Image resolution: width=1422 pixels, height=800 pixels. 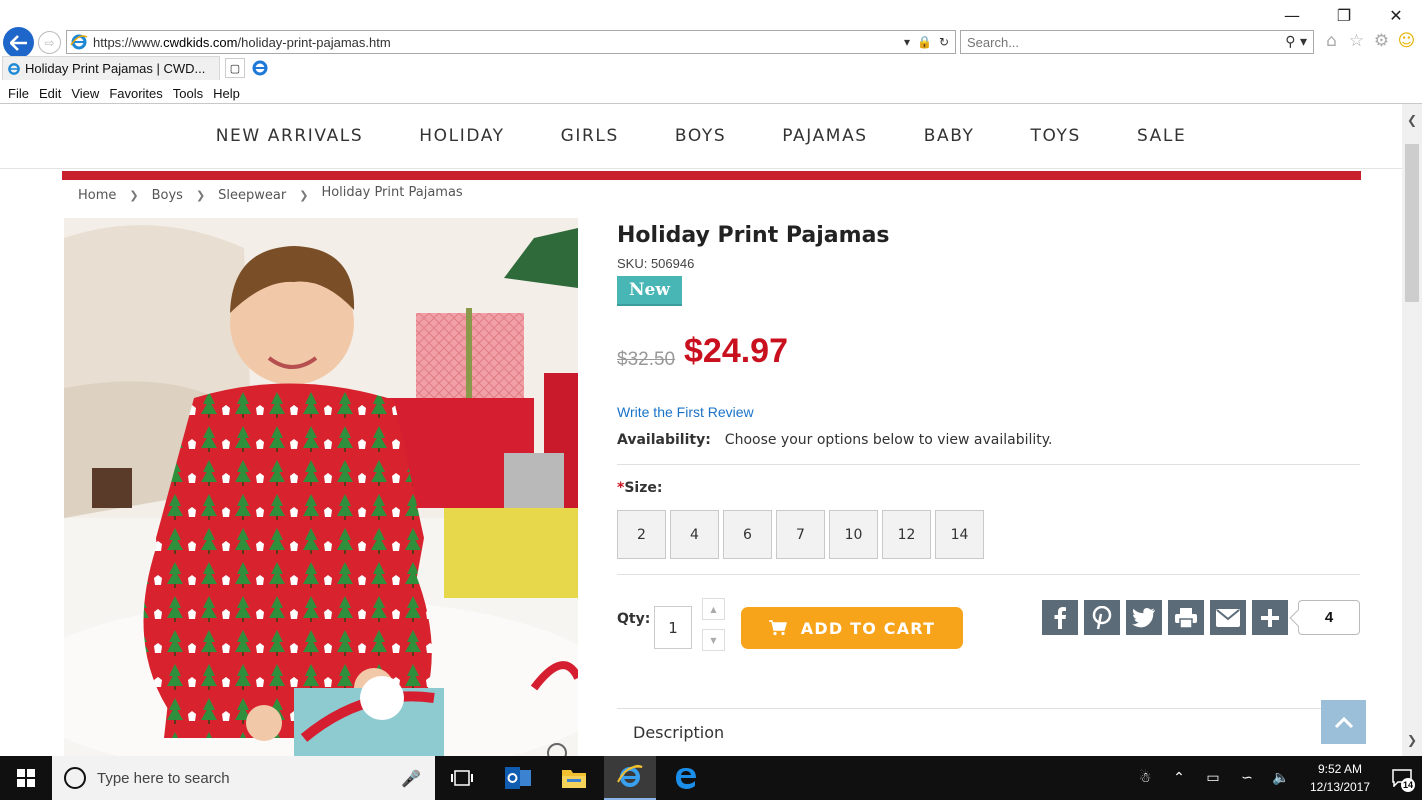 What do you see at coordinates (304, 195) in the screenshot?
I see `chevron-right-icon: ❯` at bounding box center [304, 195].